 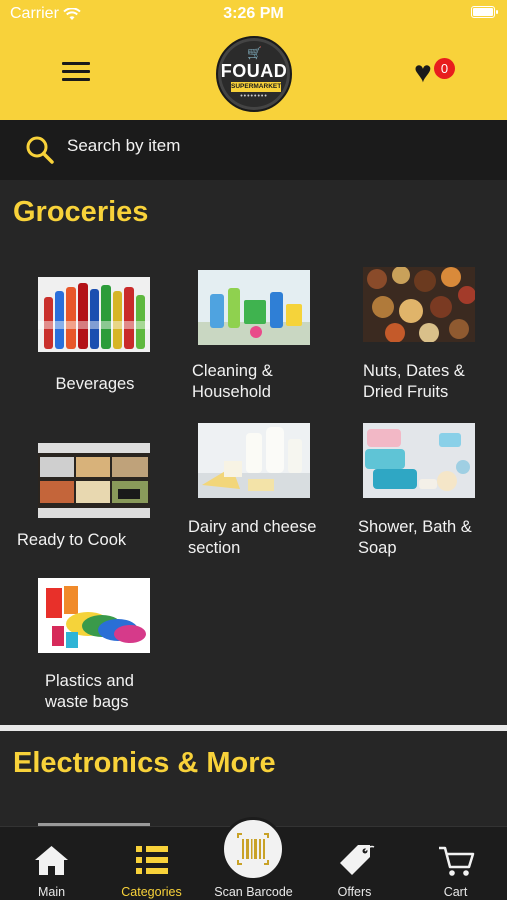 I want to click on category-label: Nuts, Dates & Dried Fruits, so click(x=414, y=381).